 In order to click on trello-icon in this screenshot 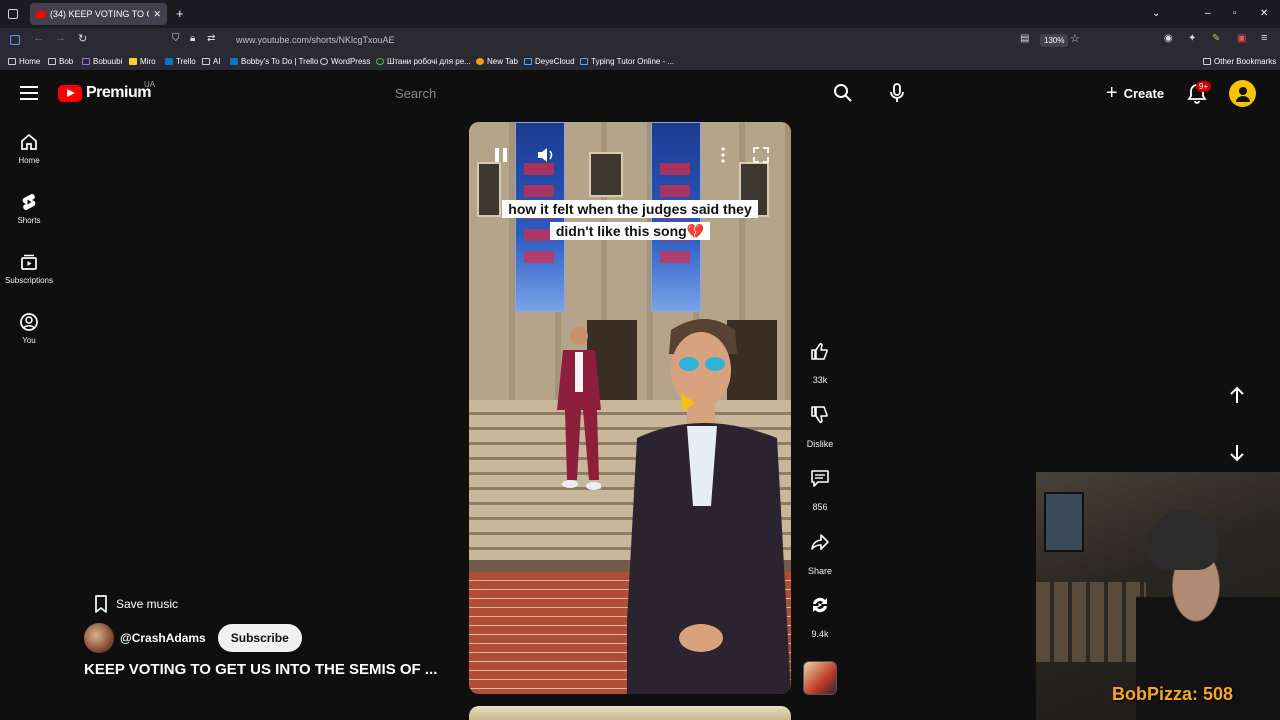, I will do `click(234, 61)`.